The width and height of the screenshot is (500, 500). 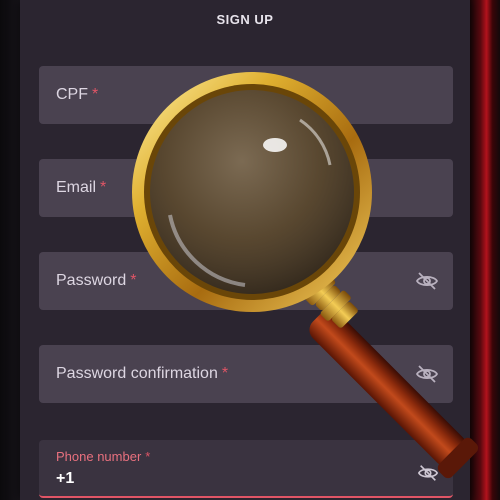 I want to click on cpf-label: CPF *, so click(x=77, y=94).